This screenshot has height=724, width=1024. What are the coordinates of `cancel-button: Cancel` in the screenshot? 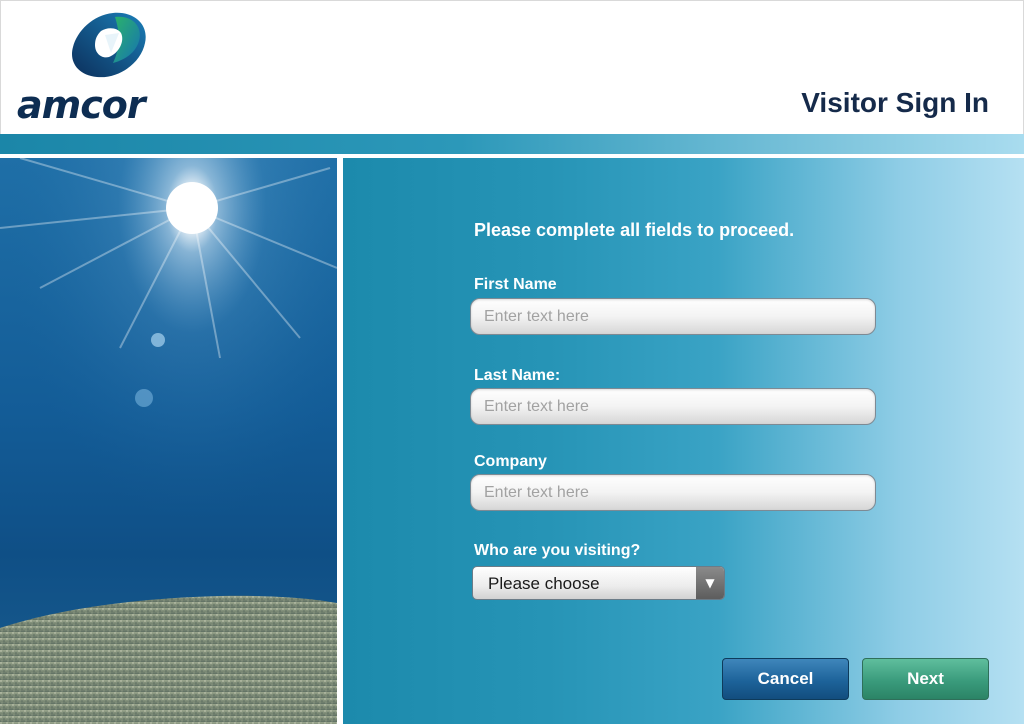 It's located at (785, 679).